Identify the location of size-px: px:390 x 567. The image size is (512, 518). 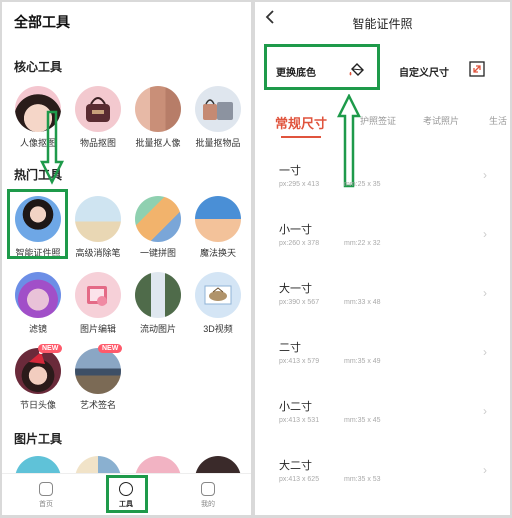
(299, 302).